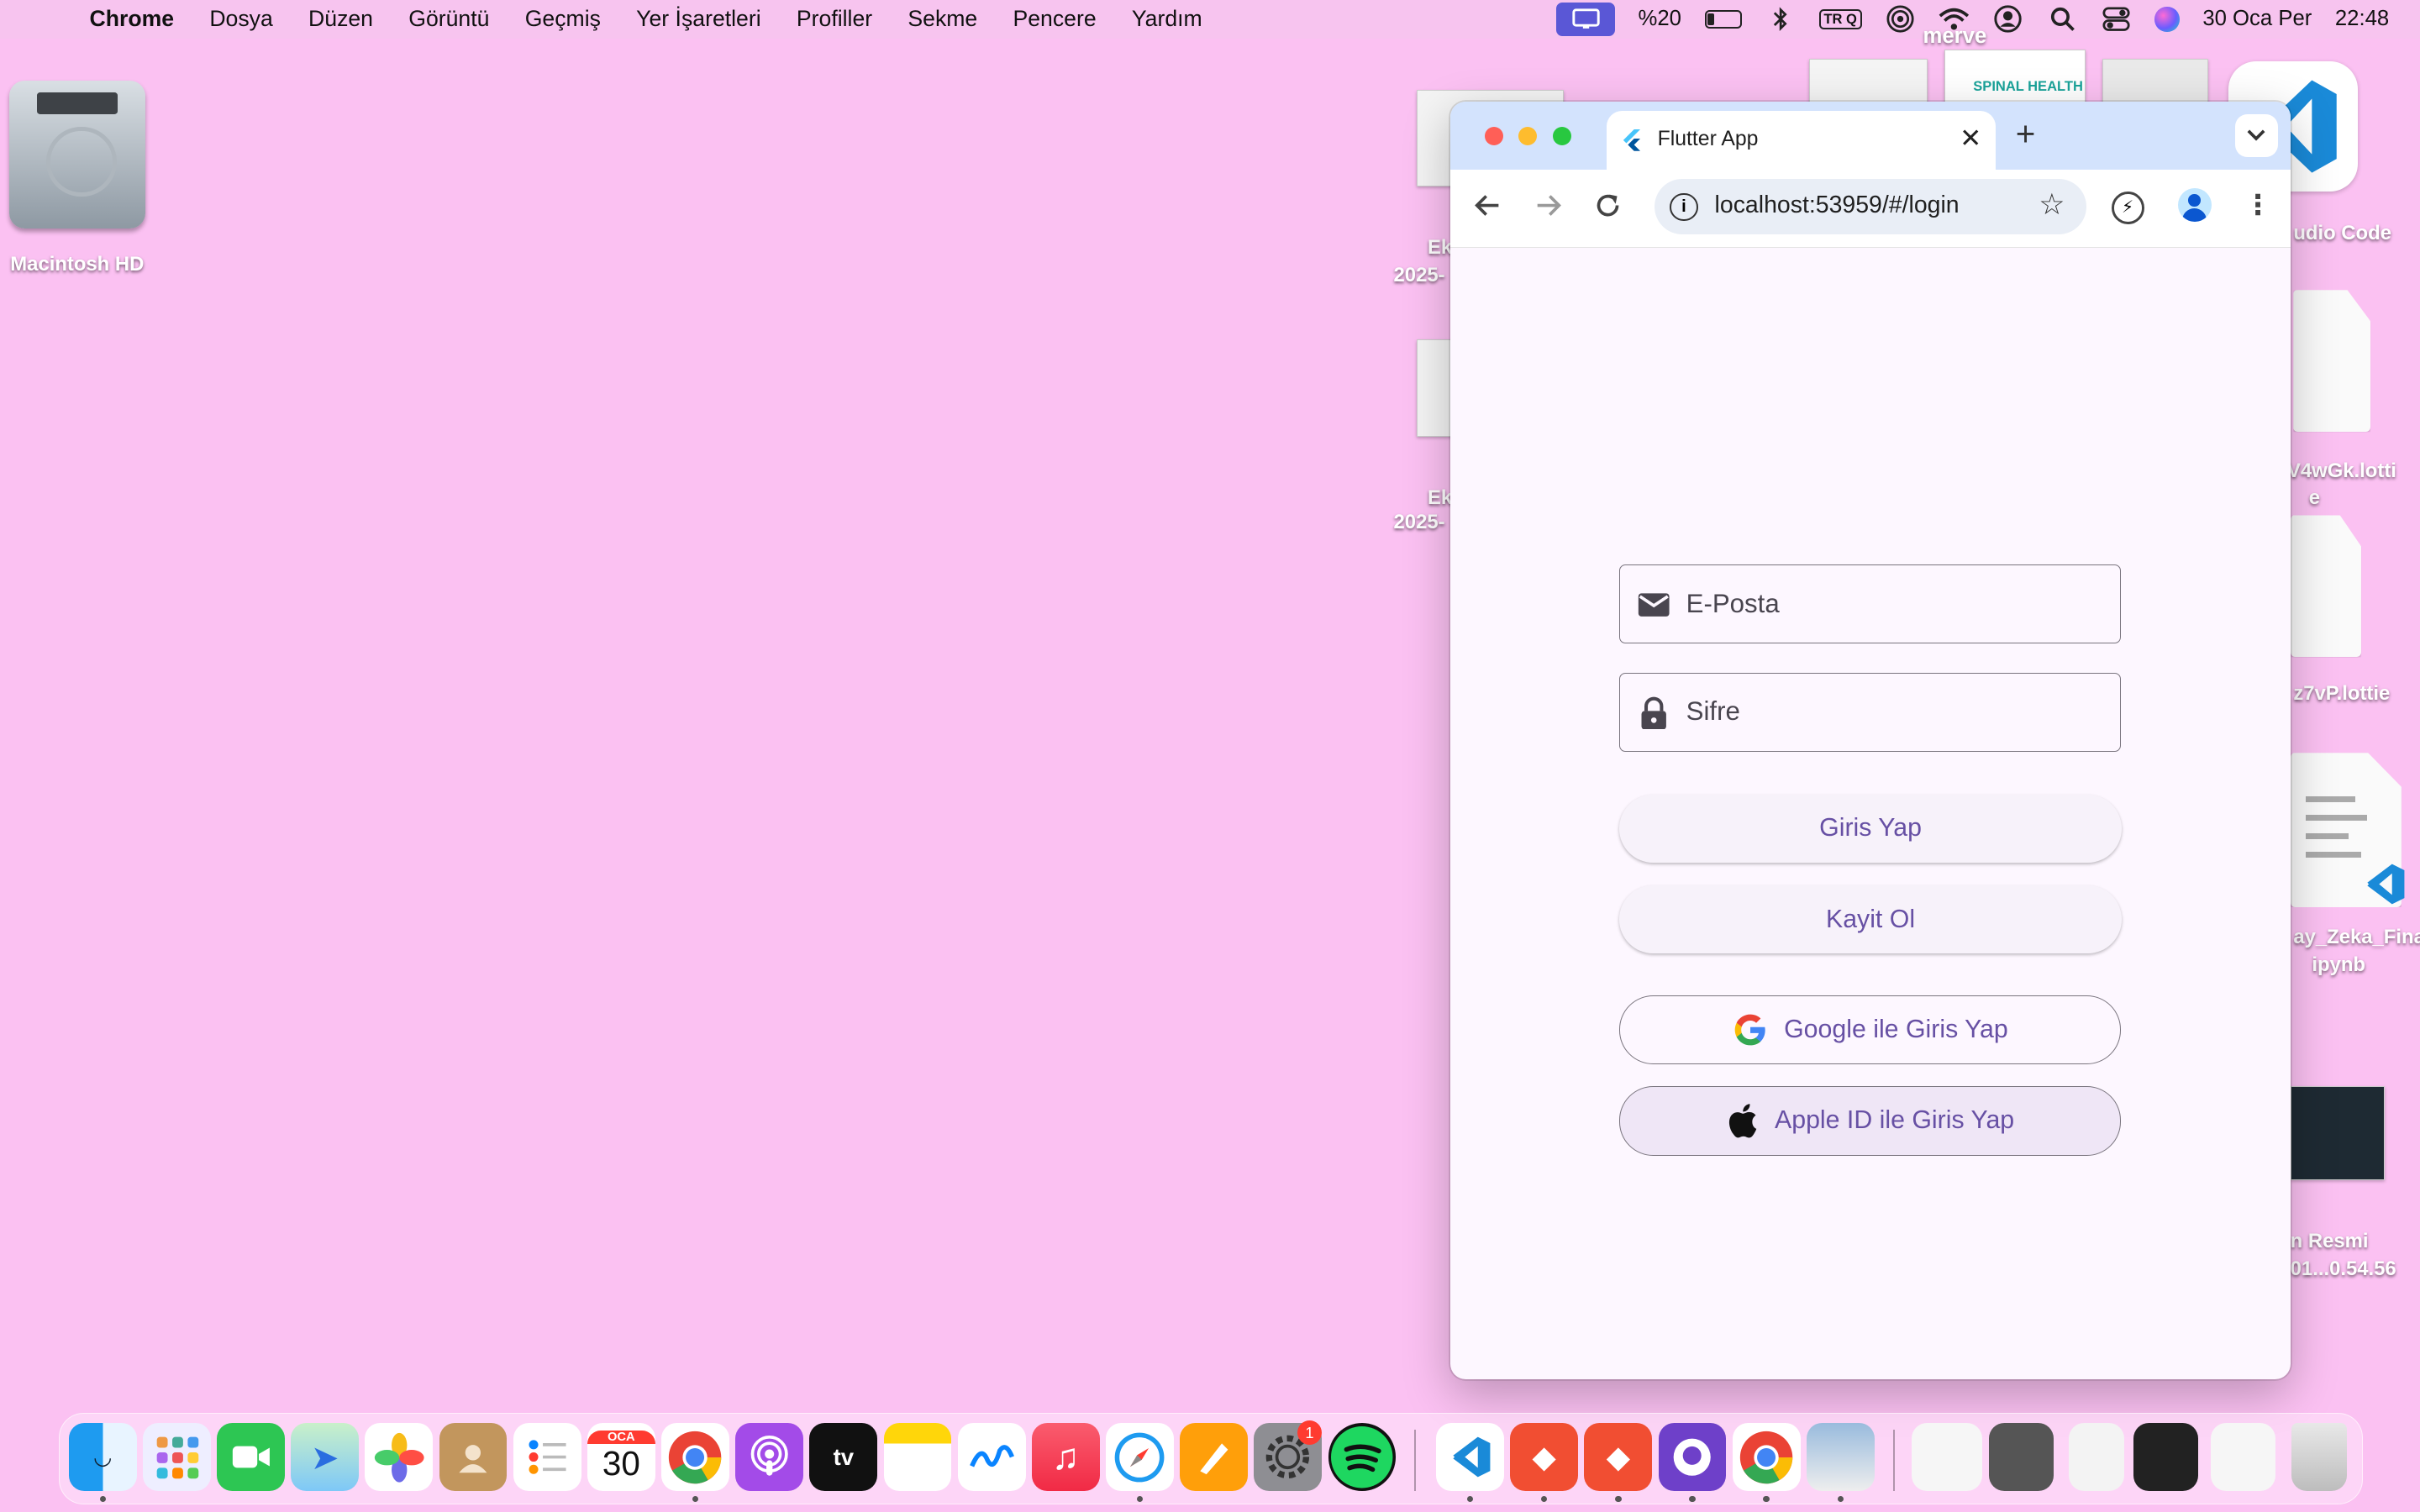 The width and height of the screenshot is (2420, 1512). Describe the element at coordinates (769, 1457) in the screenshot. I see `podcasts-icon` at that location.